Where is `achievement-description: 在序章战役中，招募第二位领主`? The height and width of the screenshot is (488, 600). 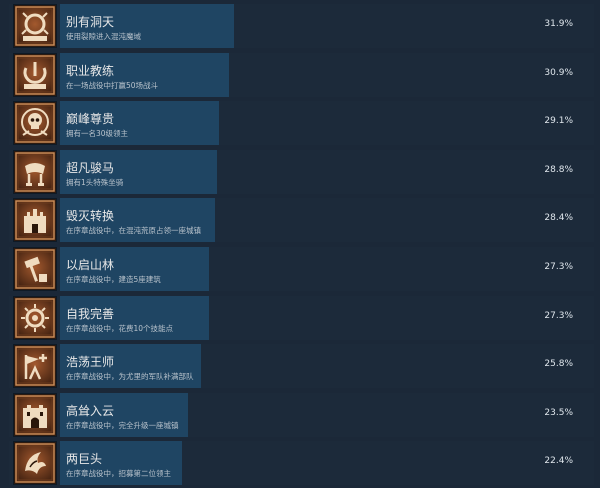
achievement-description: 在序章战役中，招募第二位领主 is located at coordinates (118, 474).